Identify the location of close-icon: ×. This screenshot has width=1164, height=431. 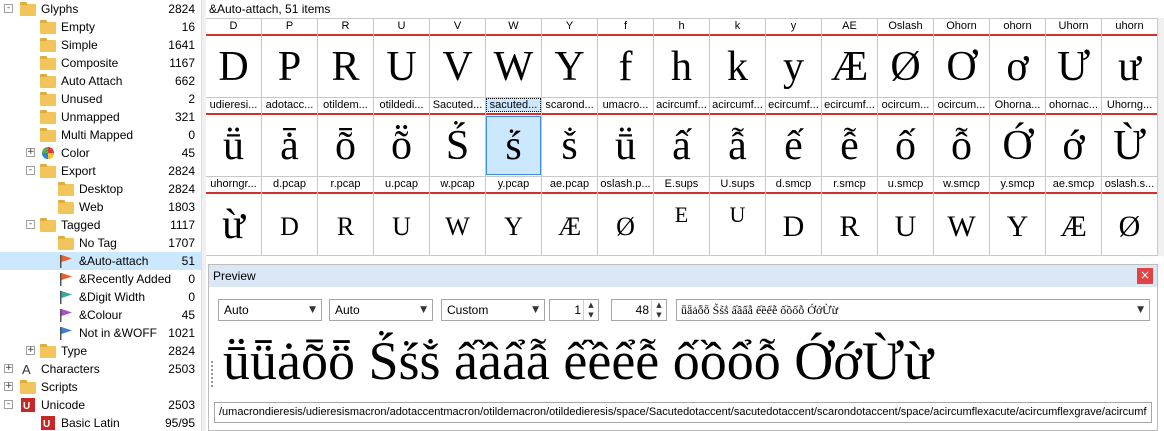
(1145, 276).